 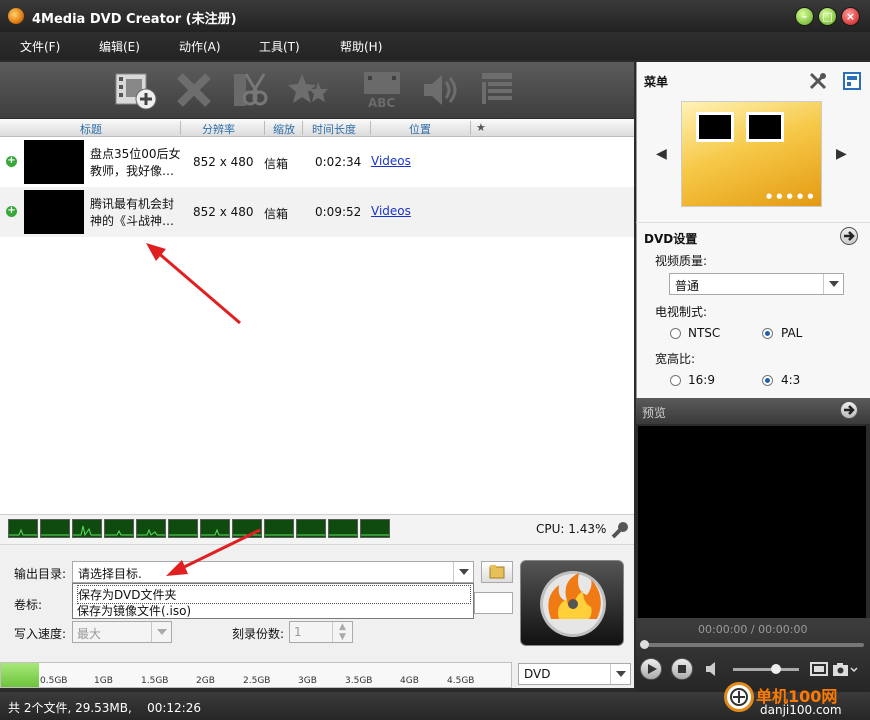 What do you see at coordinates (681, 261) in the screenshot?
I see `video-quality-label: 视频质量:` at bounding box center [681, 261].